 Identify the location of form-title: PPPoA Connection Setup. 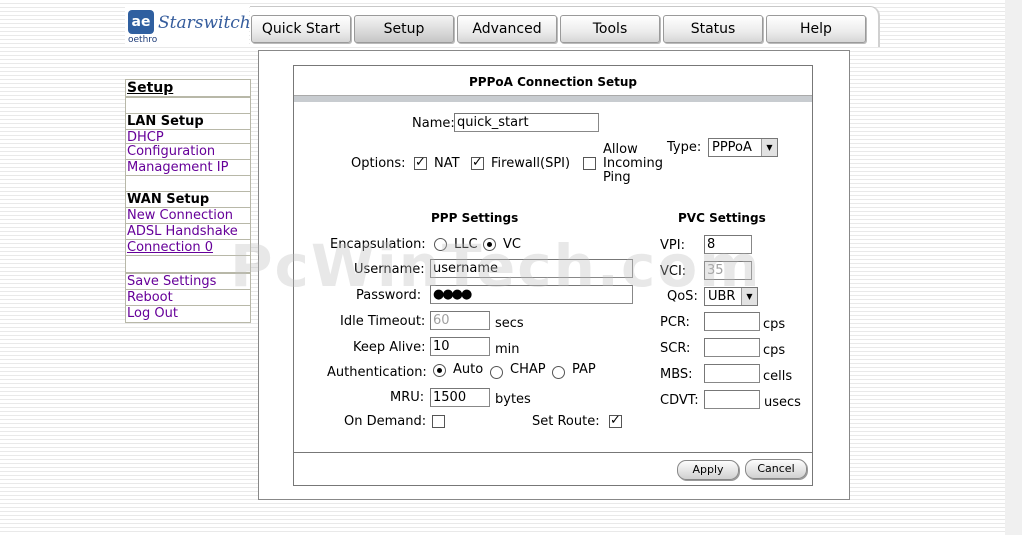
(553, 82).